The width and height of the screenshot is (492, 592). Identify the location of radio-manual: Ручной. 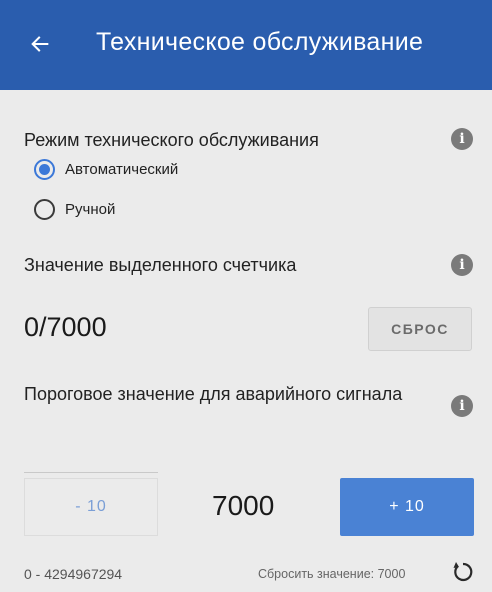
(74, 209).